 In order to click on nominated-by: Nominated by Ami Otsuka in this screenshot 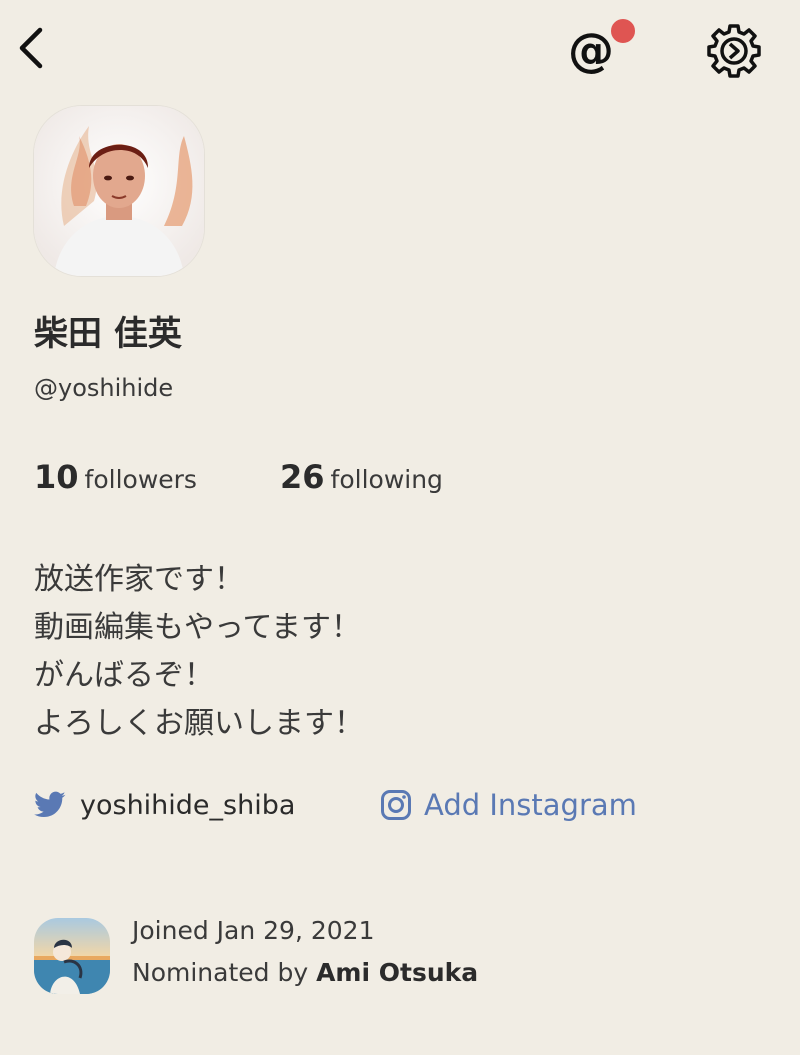, I will do `click(305, 972)`.